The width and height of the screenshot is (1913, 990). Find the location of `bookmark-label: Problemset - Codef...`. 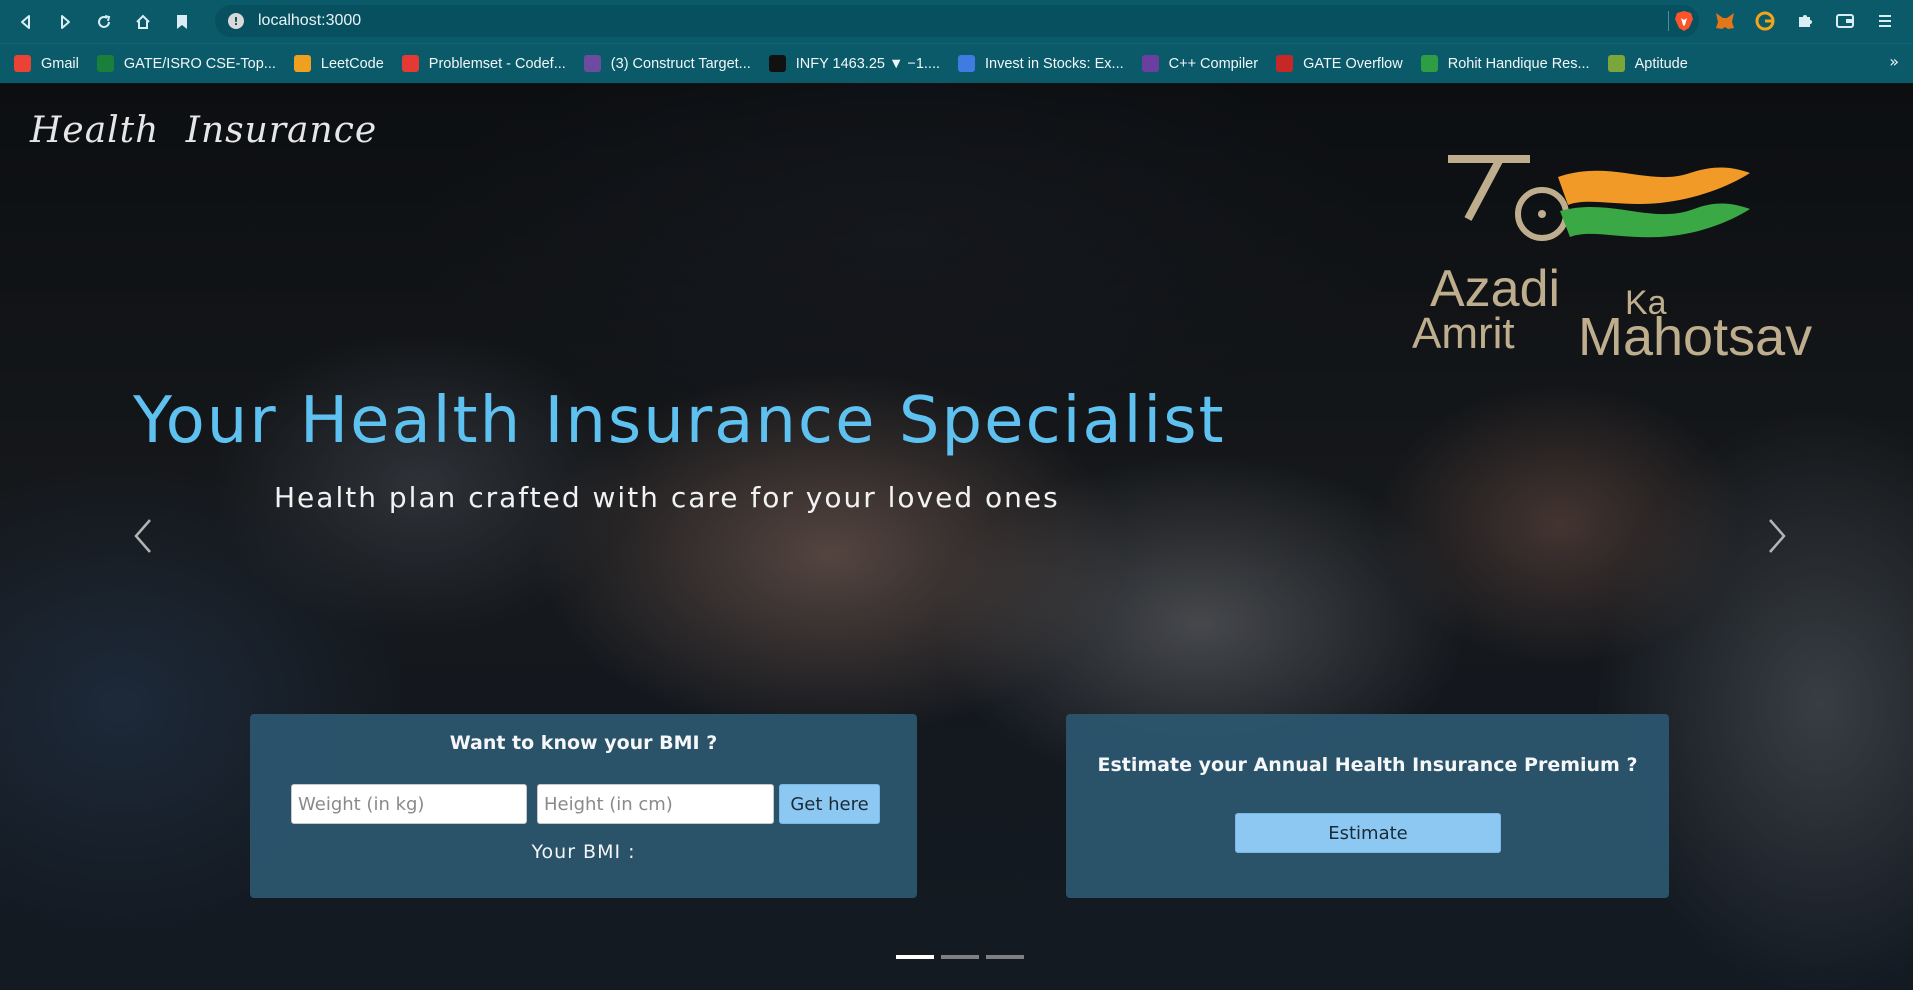

bookmark-label: Problemset - Codef... is located at coordinates (497, 63).